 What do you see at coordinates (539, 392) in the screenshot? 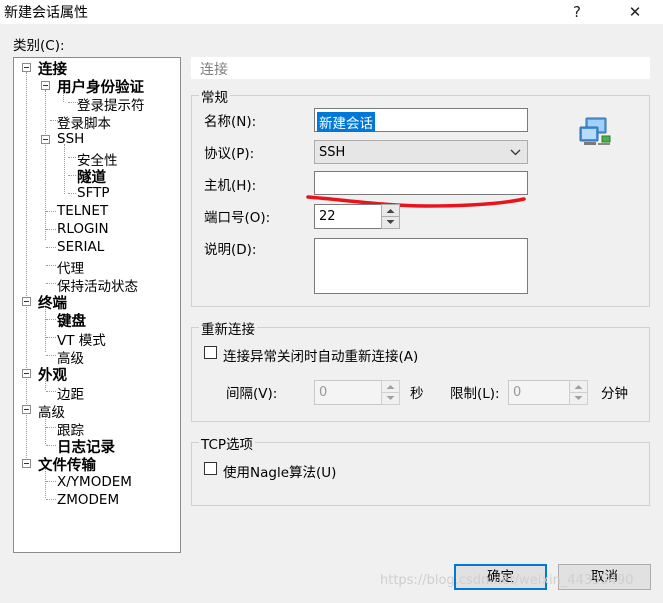
I see `limit-input: 0` at bounding box center [539, 392].